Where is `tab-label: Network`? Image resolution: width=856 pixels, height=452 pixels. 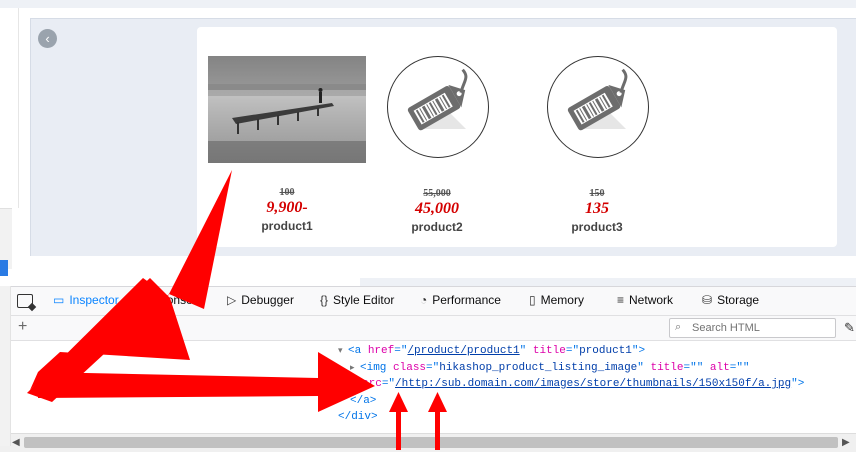 tab-label: Network is located at coordinates (651, 300).